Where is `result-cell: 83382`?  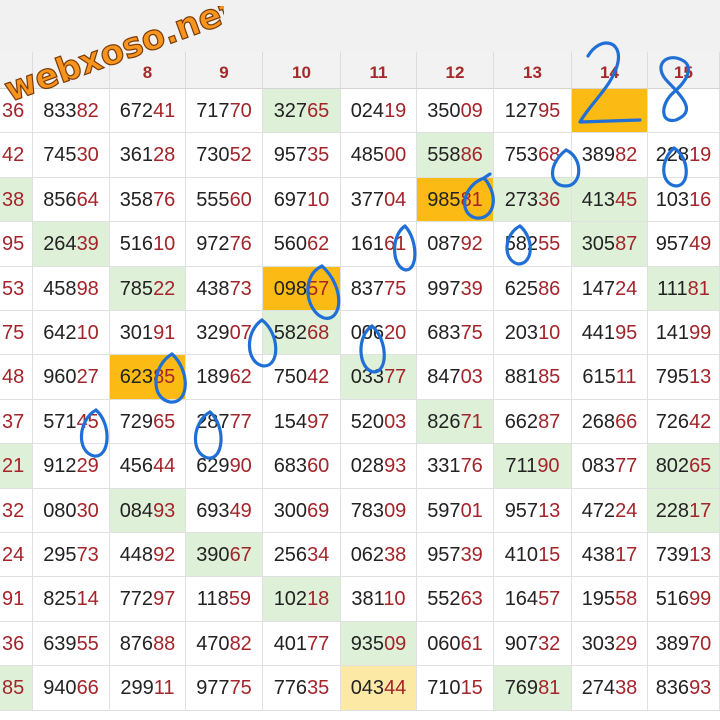
result-cell: 83382 is located at coordinates (71, 111).